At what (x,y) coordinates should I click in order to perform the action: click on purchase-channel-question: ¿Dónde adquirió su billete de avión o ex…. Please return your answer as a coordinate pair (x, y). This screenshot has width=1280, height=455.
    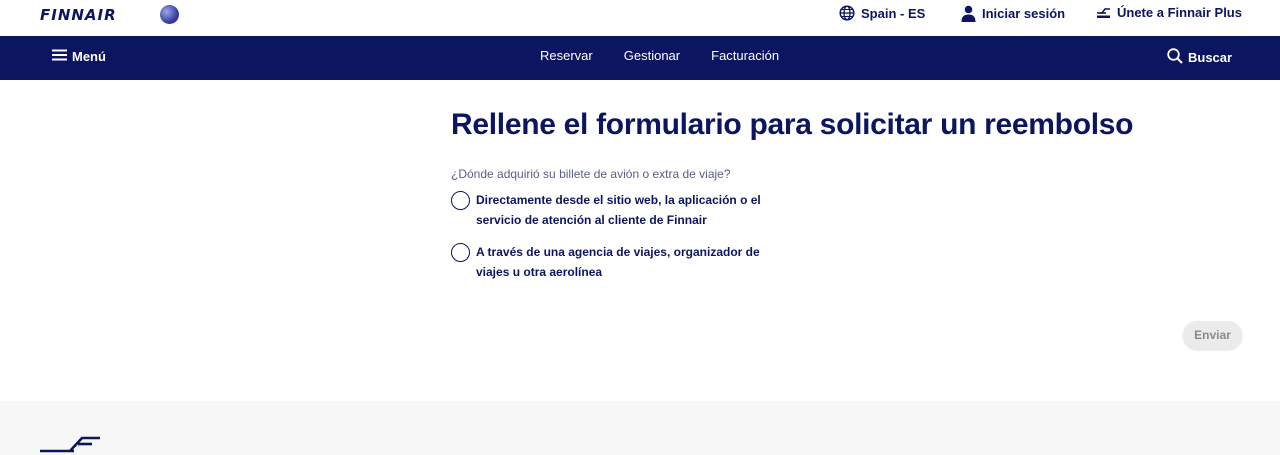
    Looking at the image, I should click on (591, 174).